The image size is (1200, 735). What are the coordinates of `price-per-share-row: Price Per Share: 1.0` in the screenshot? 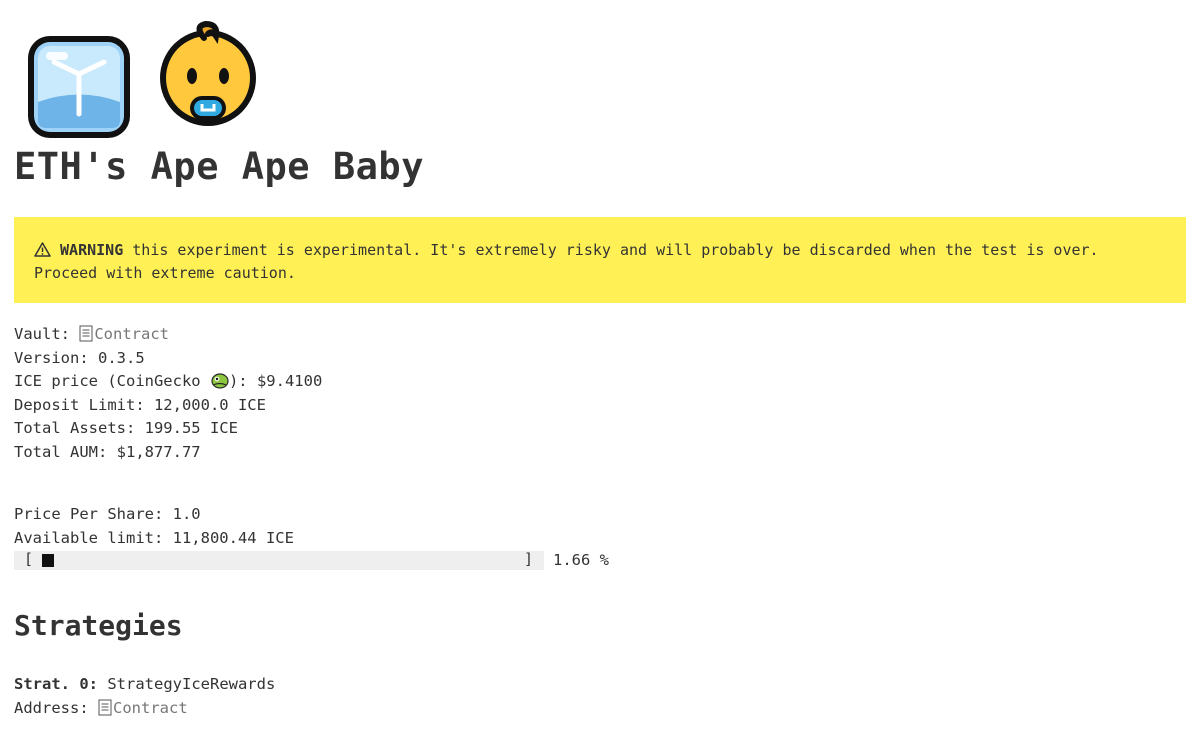 It's located at (107, 514).